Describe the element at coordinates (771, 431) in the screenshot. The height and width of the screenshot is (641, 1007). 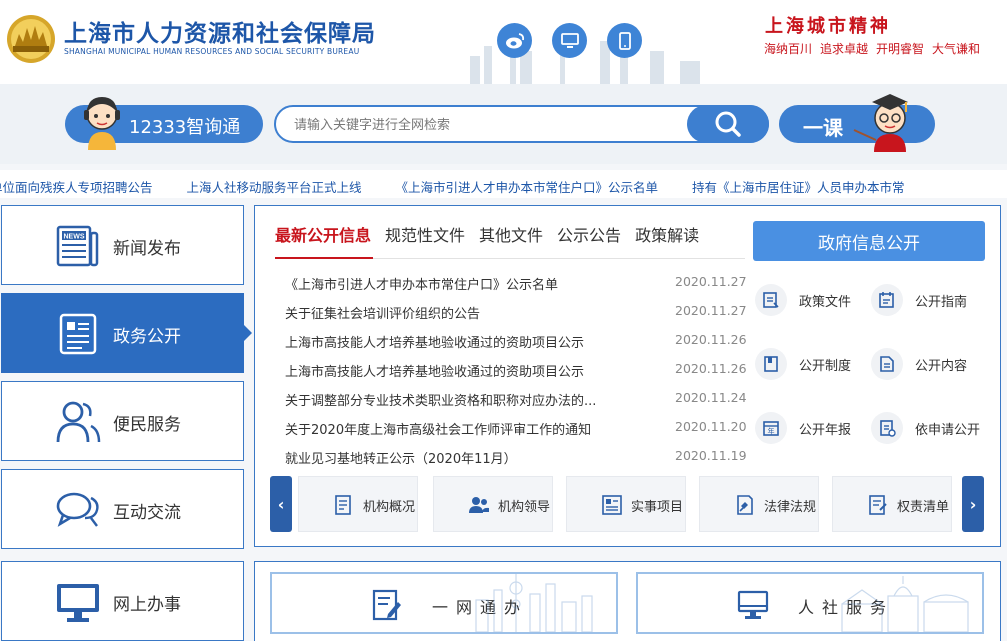
I see `svg-text: 年` at that location.